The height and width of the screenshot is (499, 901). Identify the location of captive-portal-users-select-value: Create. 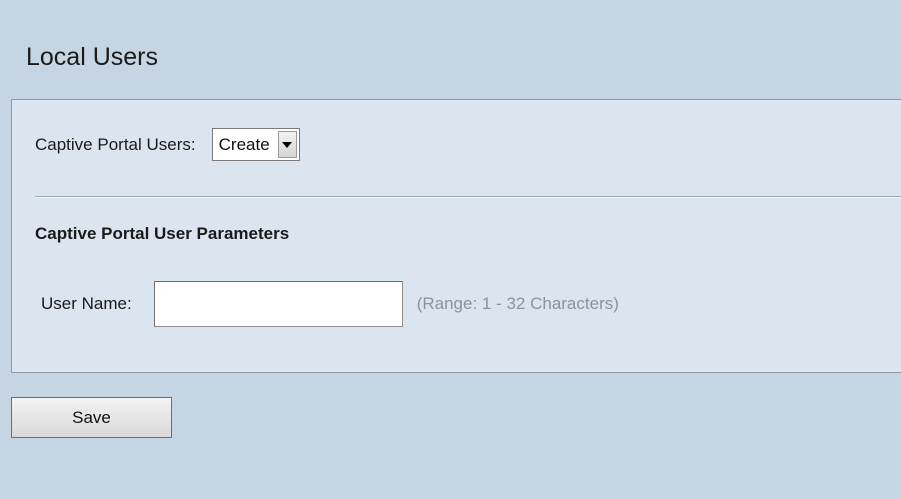
(244, 144).